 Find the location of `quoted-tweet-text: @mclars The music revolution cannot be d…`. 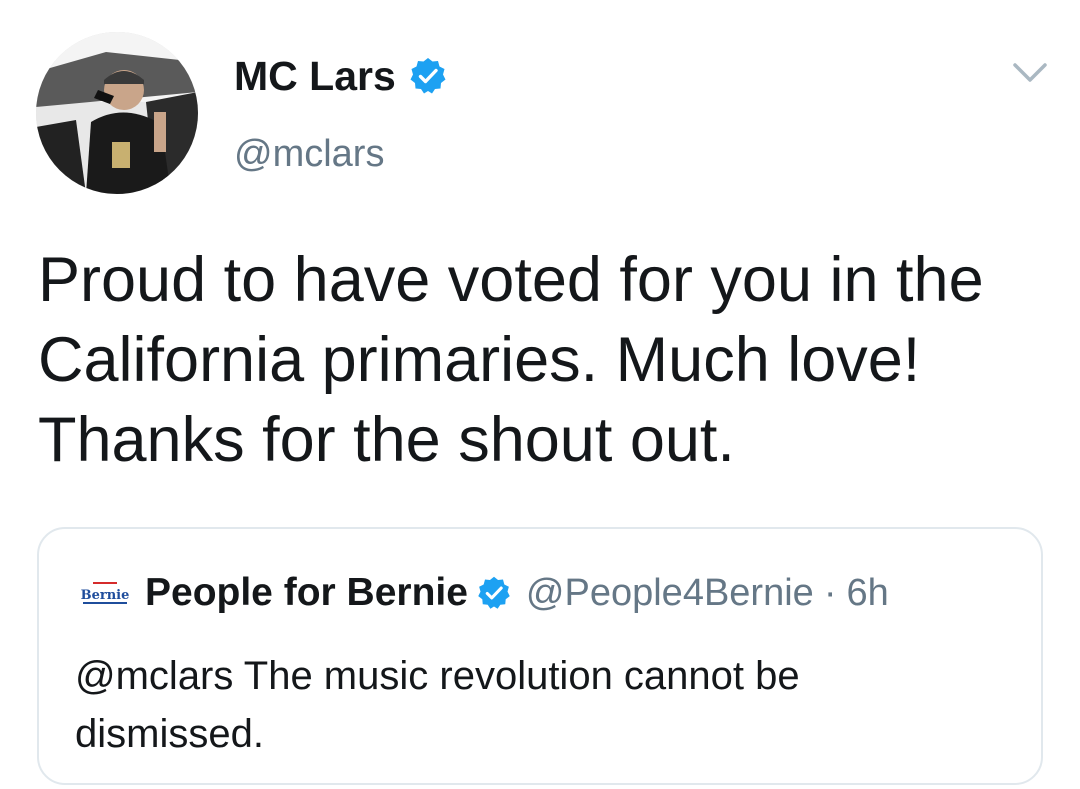

quoted-tweet-text: @mclars The music revolution cannot be d… is located at coordinates (437, 705).